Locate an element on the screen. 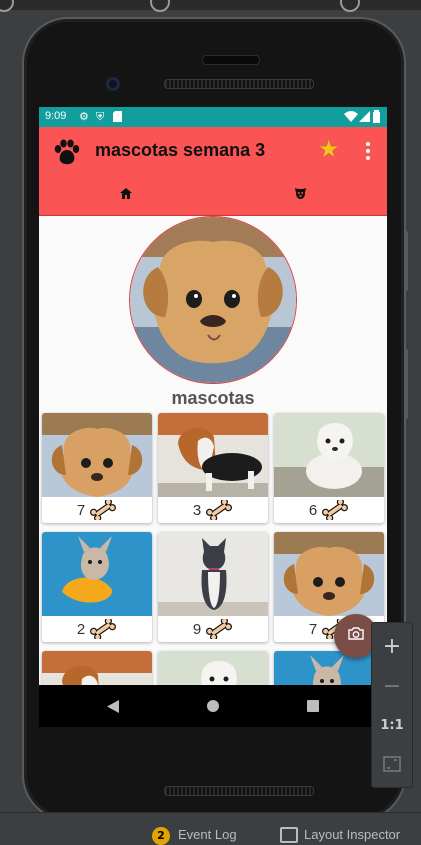 The height and width of the screenshot is (845, 421). pet-likes-row: 2 is located at coordinates (97, 629).